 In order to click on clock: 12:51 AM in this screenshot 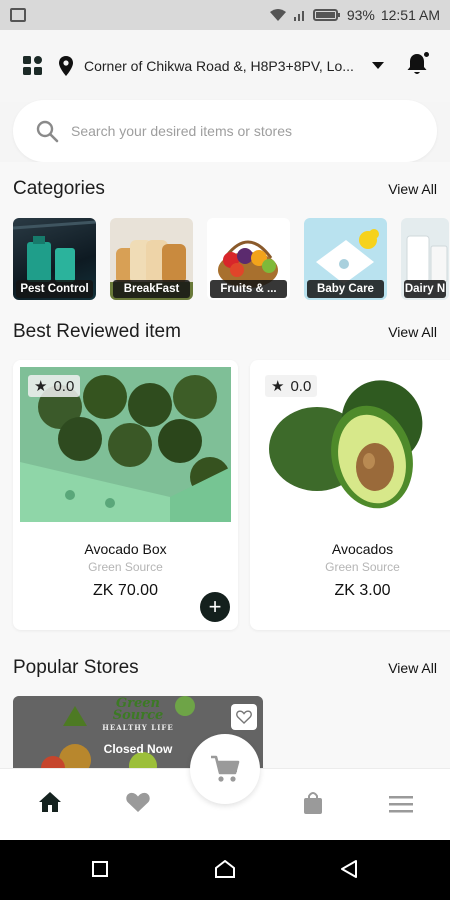, I will do `click(410, 15)`.